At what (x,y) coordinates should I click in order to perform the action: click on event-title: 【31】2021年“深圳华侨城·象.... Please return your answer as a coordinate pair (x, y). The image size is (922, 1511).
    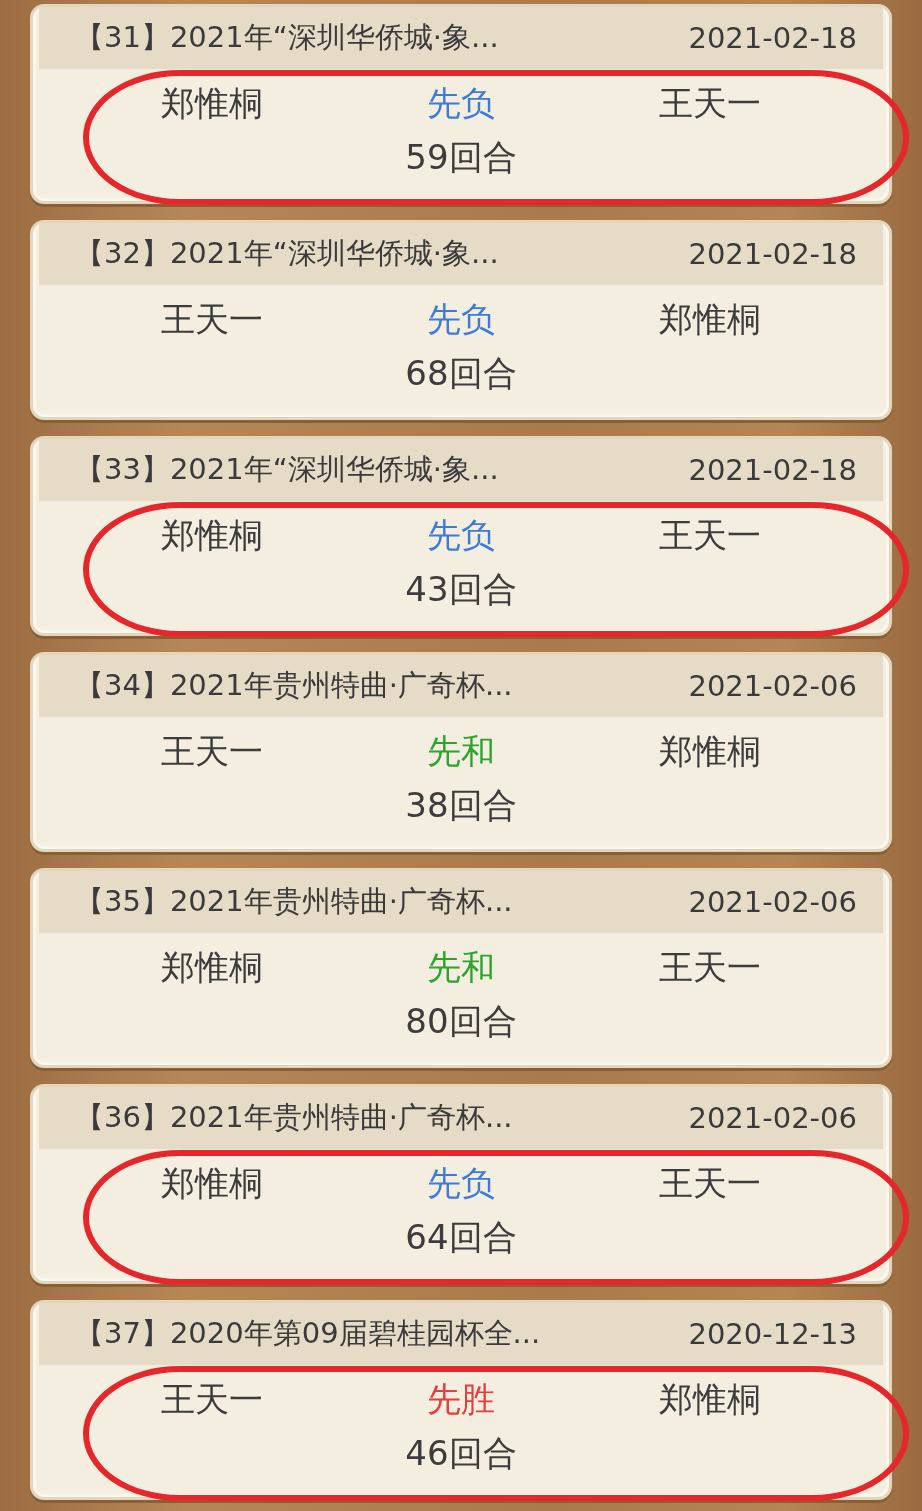
    Looking at the image, I should click on (287, 37).